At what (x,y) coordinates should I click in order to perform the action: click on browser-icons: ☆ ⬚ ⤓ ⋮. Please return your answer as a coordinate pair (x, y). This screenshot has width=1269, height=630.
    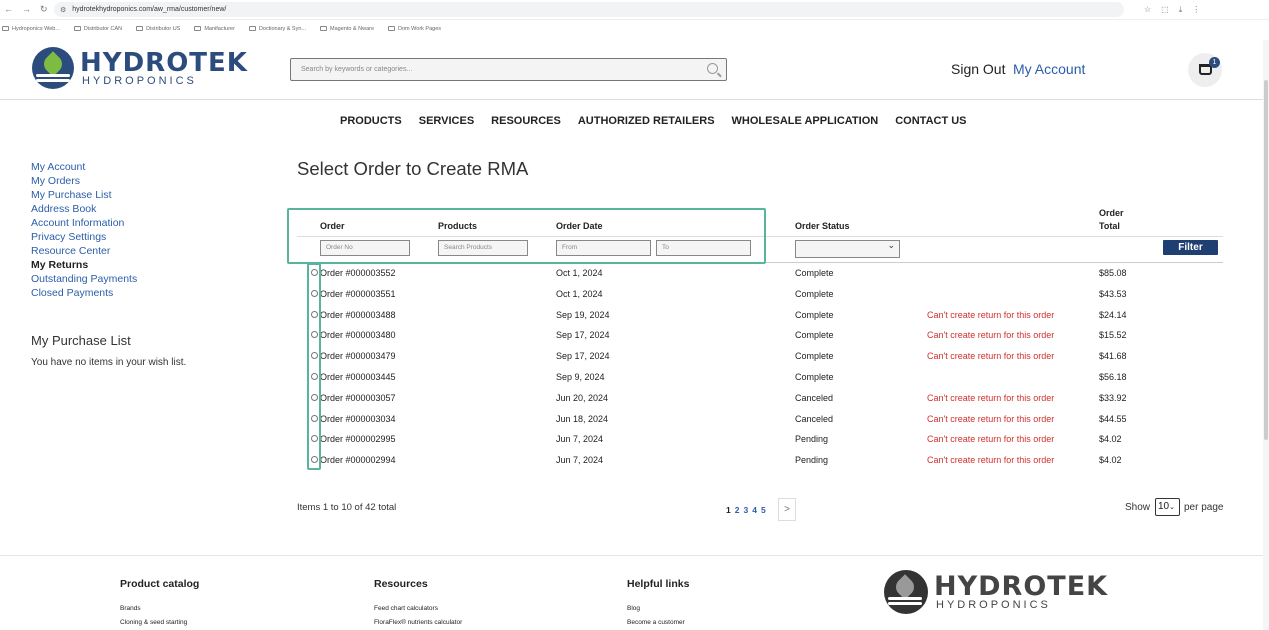
    Looking at the image, I should click on (1172, 10).